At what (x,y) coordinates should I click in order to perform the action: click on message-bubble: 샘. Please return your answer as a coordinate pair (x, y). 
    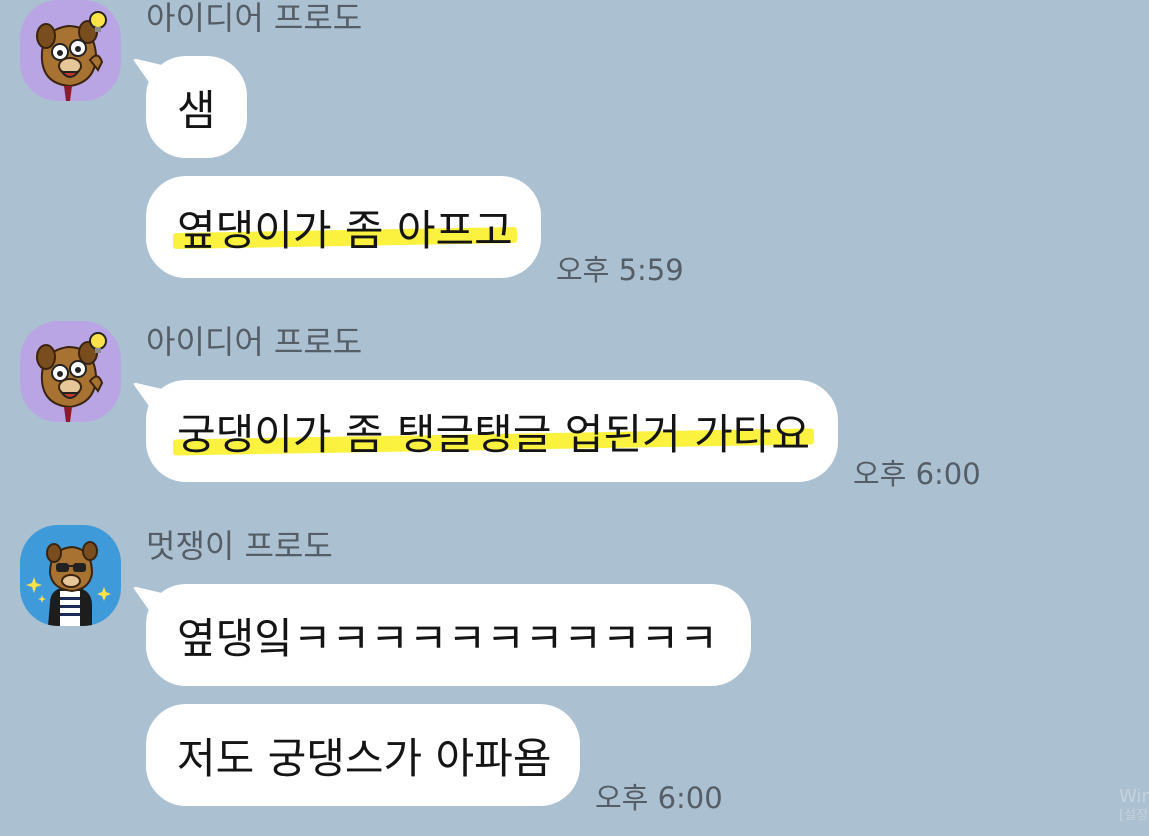
    Looking at the image, I should click on (196, 107).